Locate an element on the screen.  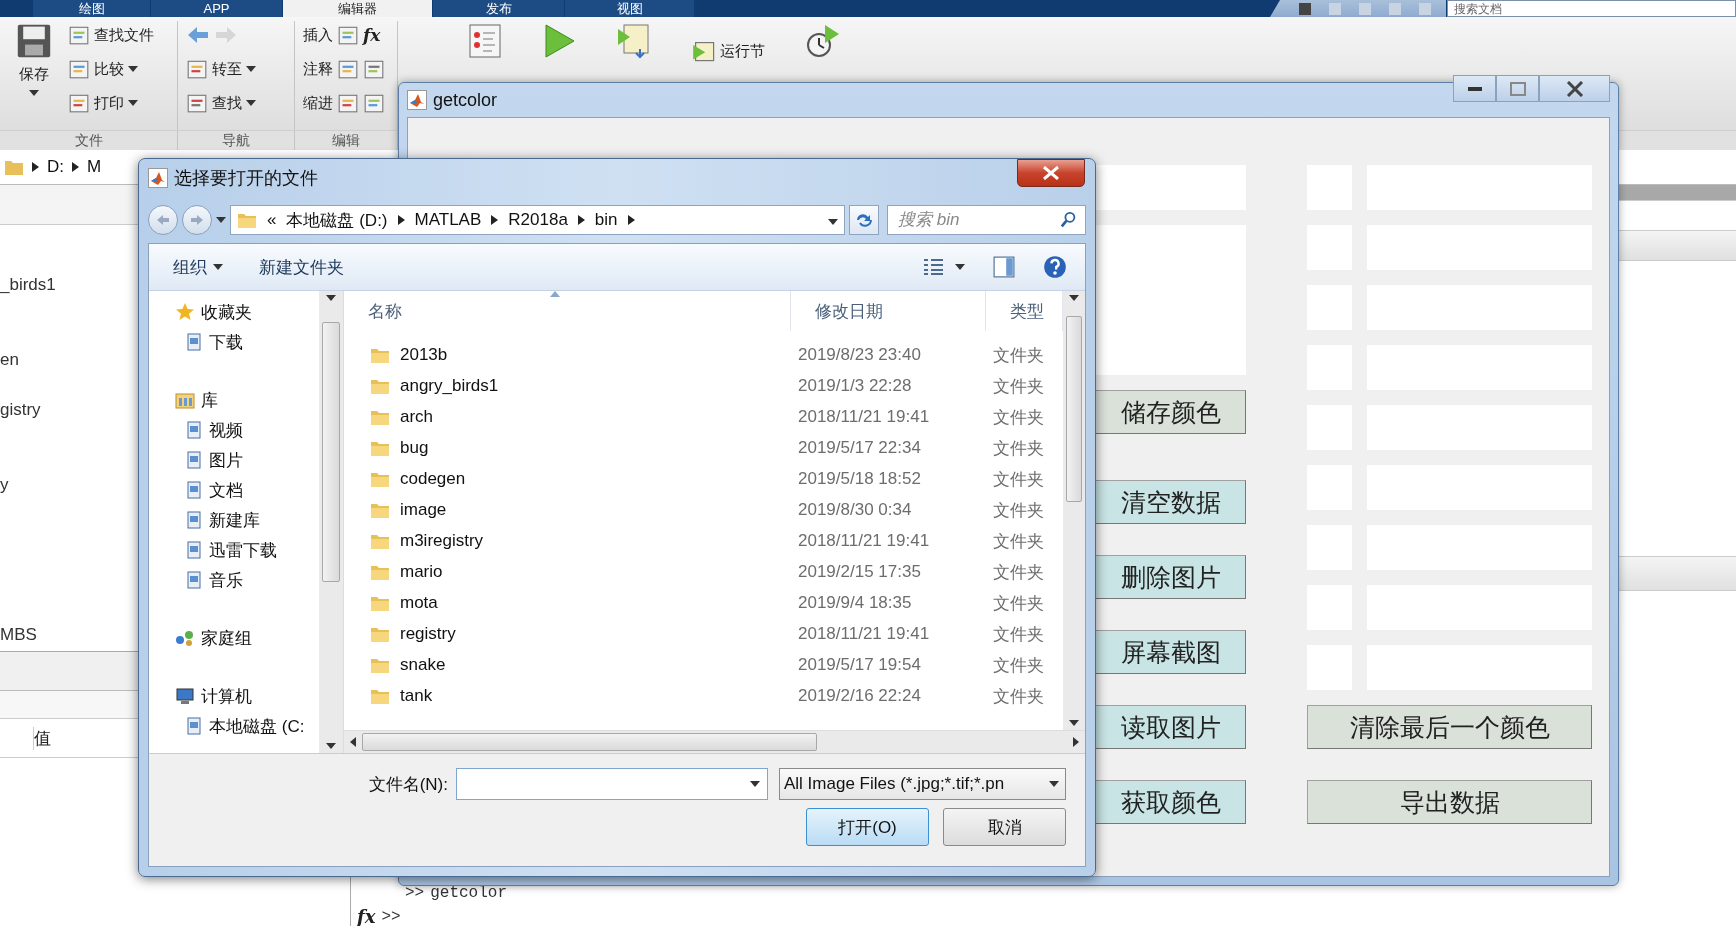
function-browser-button: fx is located at coordinates (366, 917).